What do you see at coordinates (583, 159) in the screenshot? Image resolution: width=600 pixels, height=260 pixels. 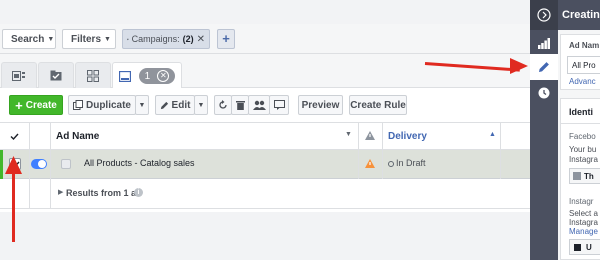 I see `facebook-page-help-2: Instagra` at bounding box center [583, 159].